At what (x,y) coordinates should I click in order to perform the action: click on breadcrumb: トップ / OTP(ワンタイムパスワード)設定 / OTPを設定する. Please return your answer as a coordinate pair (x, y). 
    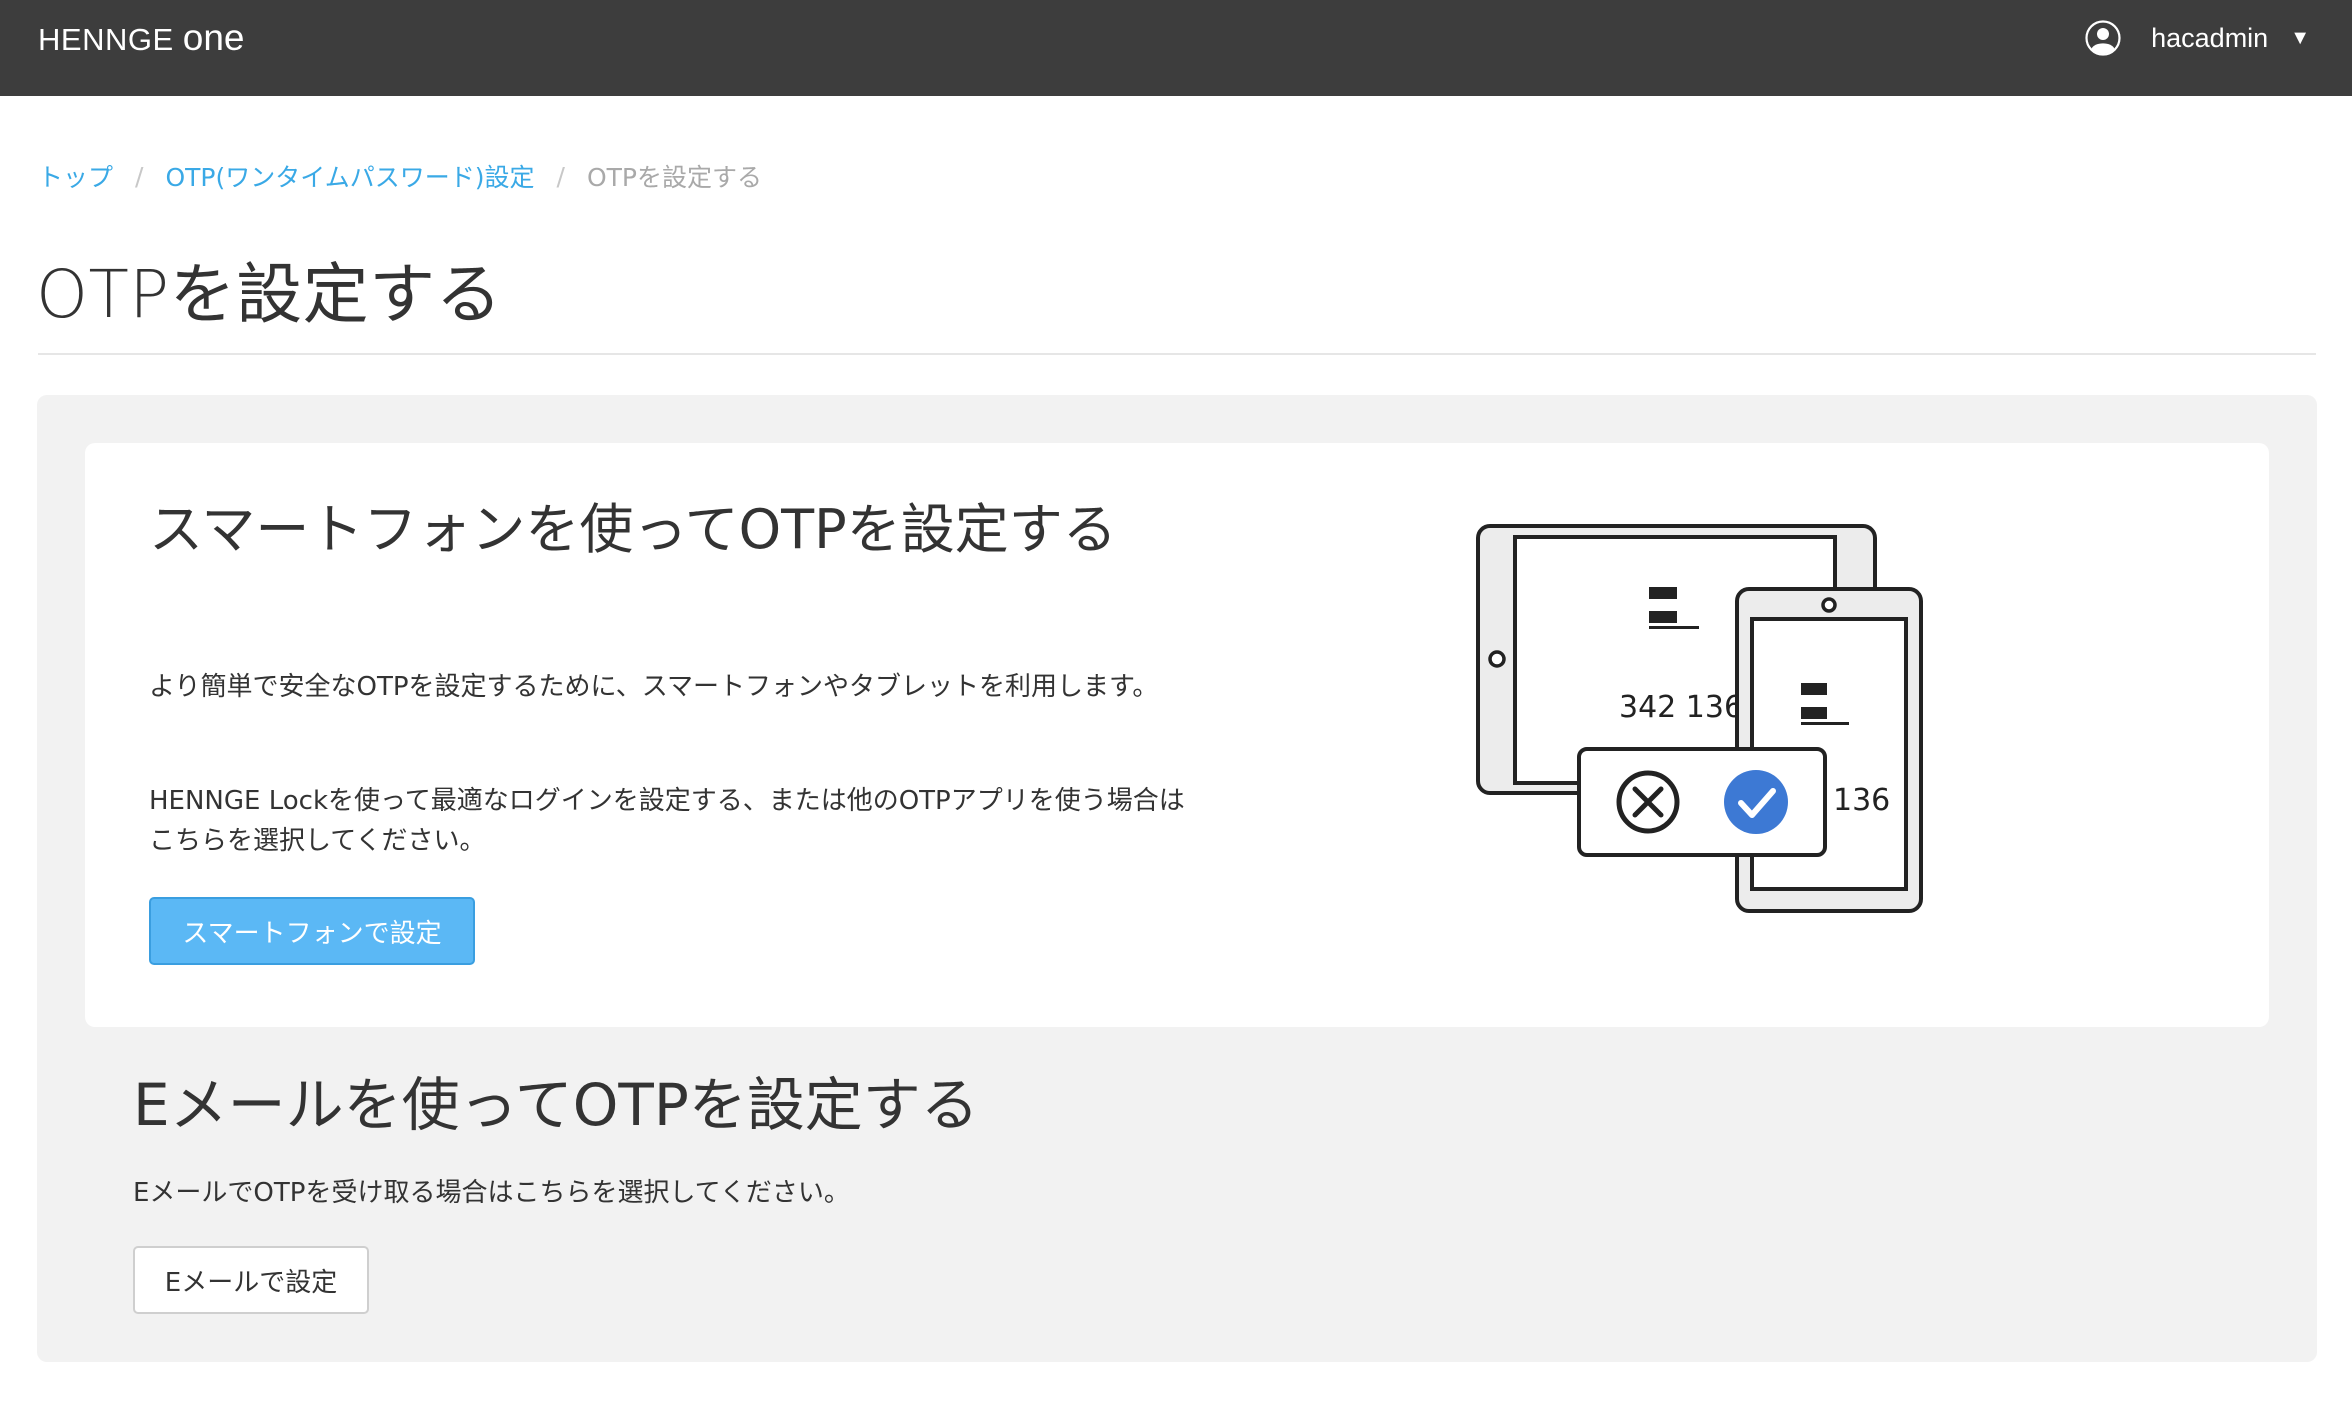
    Looking at the image, I should click on (400, 176).